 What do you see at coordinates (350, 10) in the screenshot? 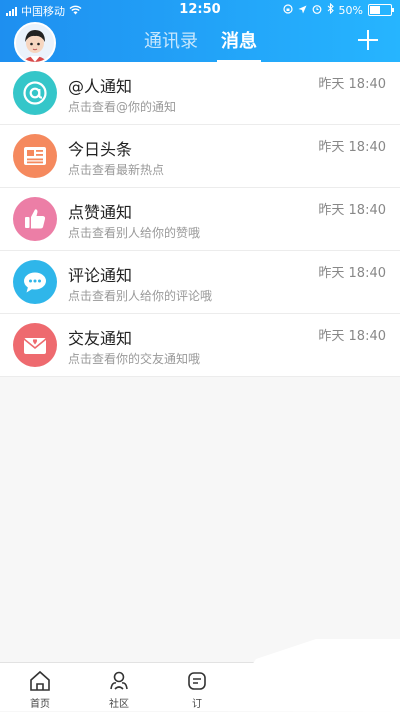
I see `battery-percent: 50%` at bounding box center [350, 10].